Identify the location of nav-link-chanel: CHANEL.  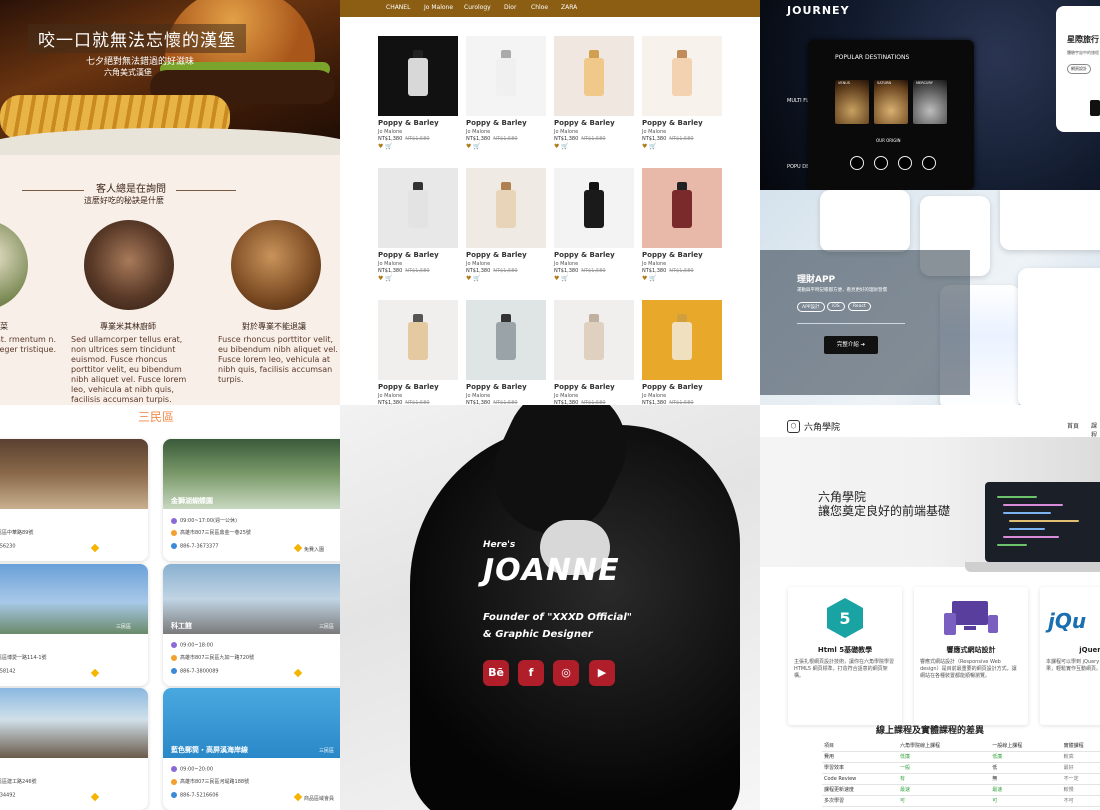
(398, 7).